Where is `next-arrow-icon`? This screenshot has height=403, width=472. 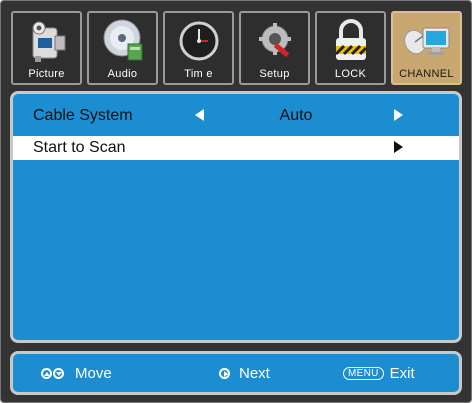 next-arrow-icon is located at coordinates (224, 373).